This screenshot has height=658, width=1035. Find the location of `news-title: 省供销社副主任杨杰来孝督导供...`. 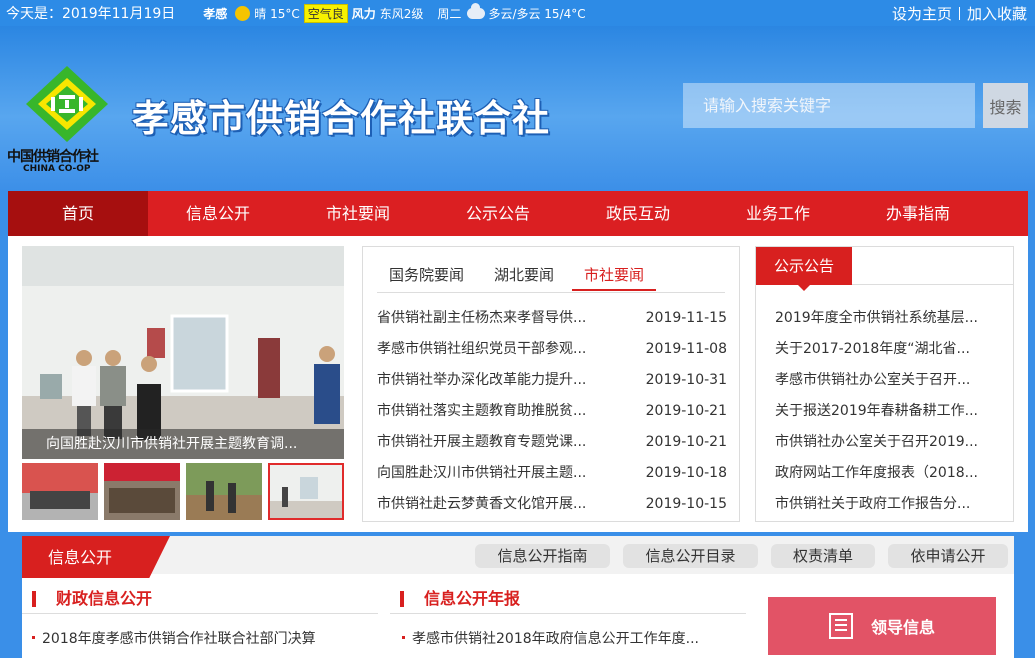

news-title: 省供销社副主任杨杰来孝督导供... is located at coordinates (494, 318).